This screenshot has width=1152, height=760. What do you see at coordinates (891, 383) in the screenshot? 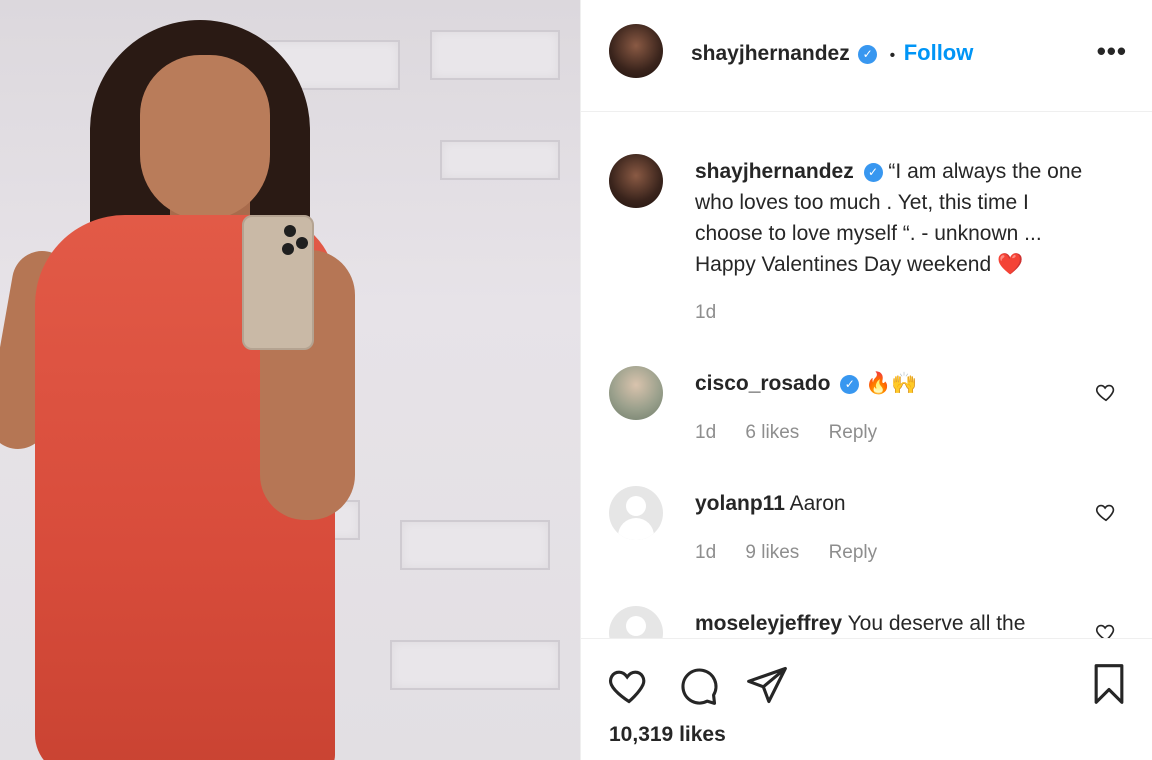
I see `comment-text: 🔥🙌` at bounding box center [891, 383].